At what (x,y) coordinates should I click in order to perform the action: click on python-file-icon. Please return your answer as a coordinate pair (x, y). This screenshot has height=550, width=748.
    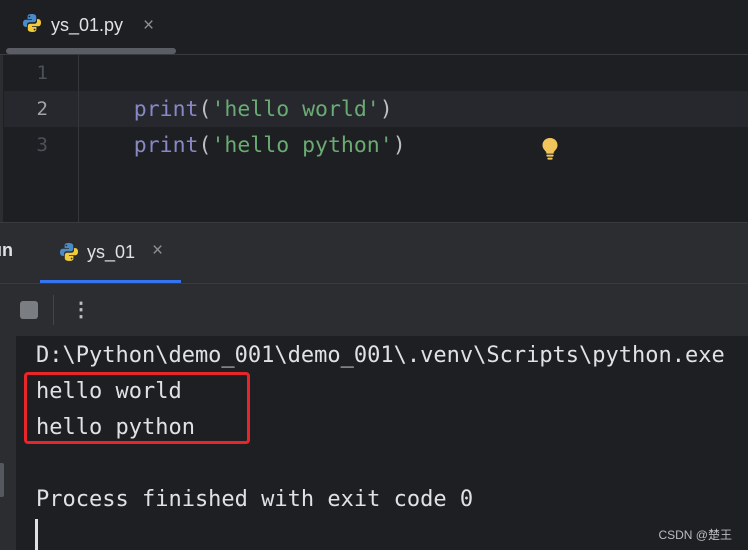
    Looking at the image, I should click on (32, 25).